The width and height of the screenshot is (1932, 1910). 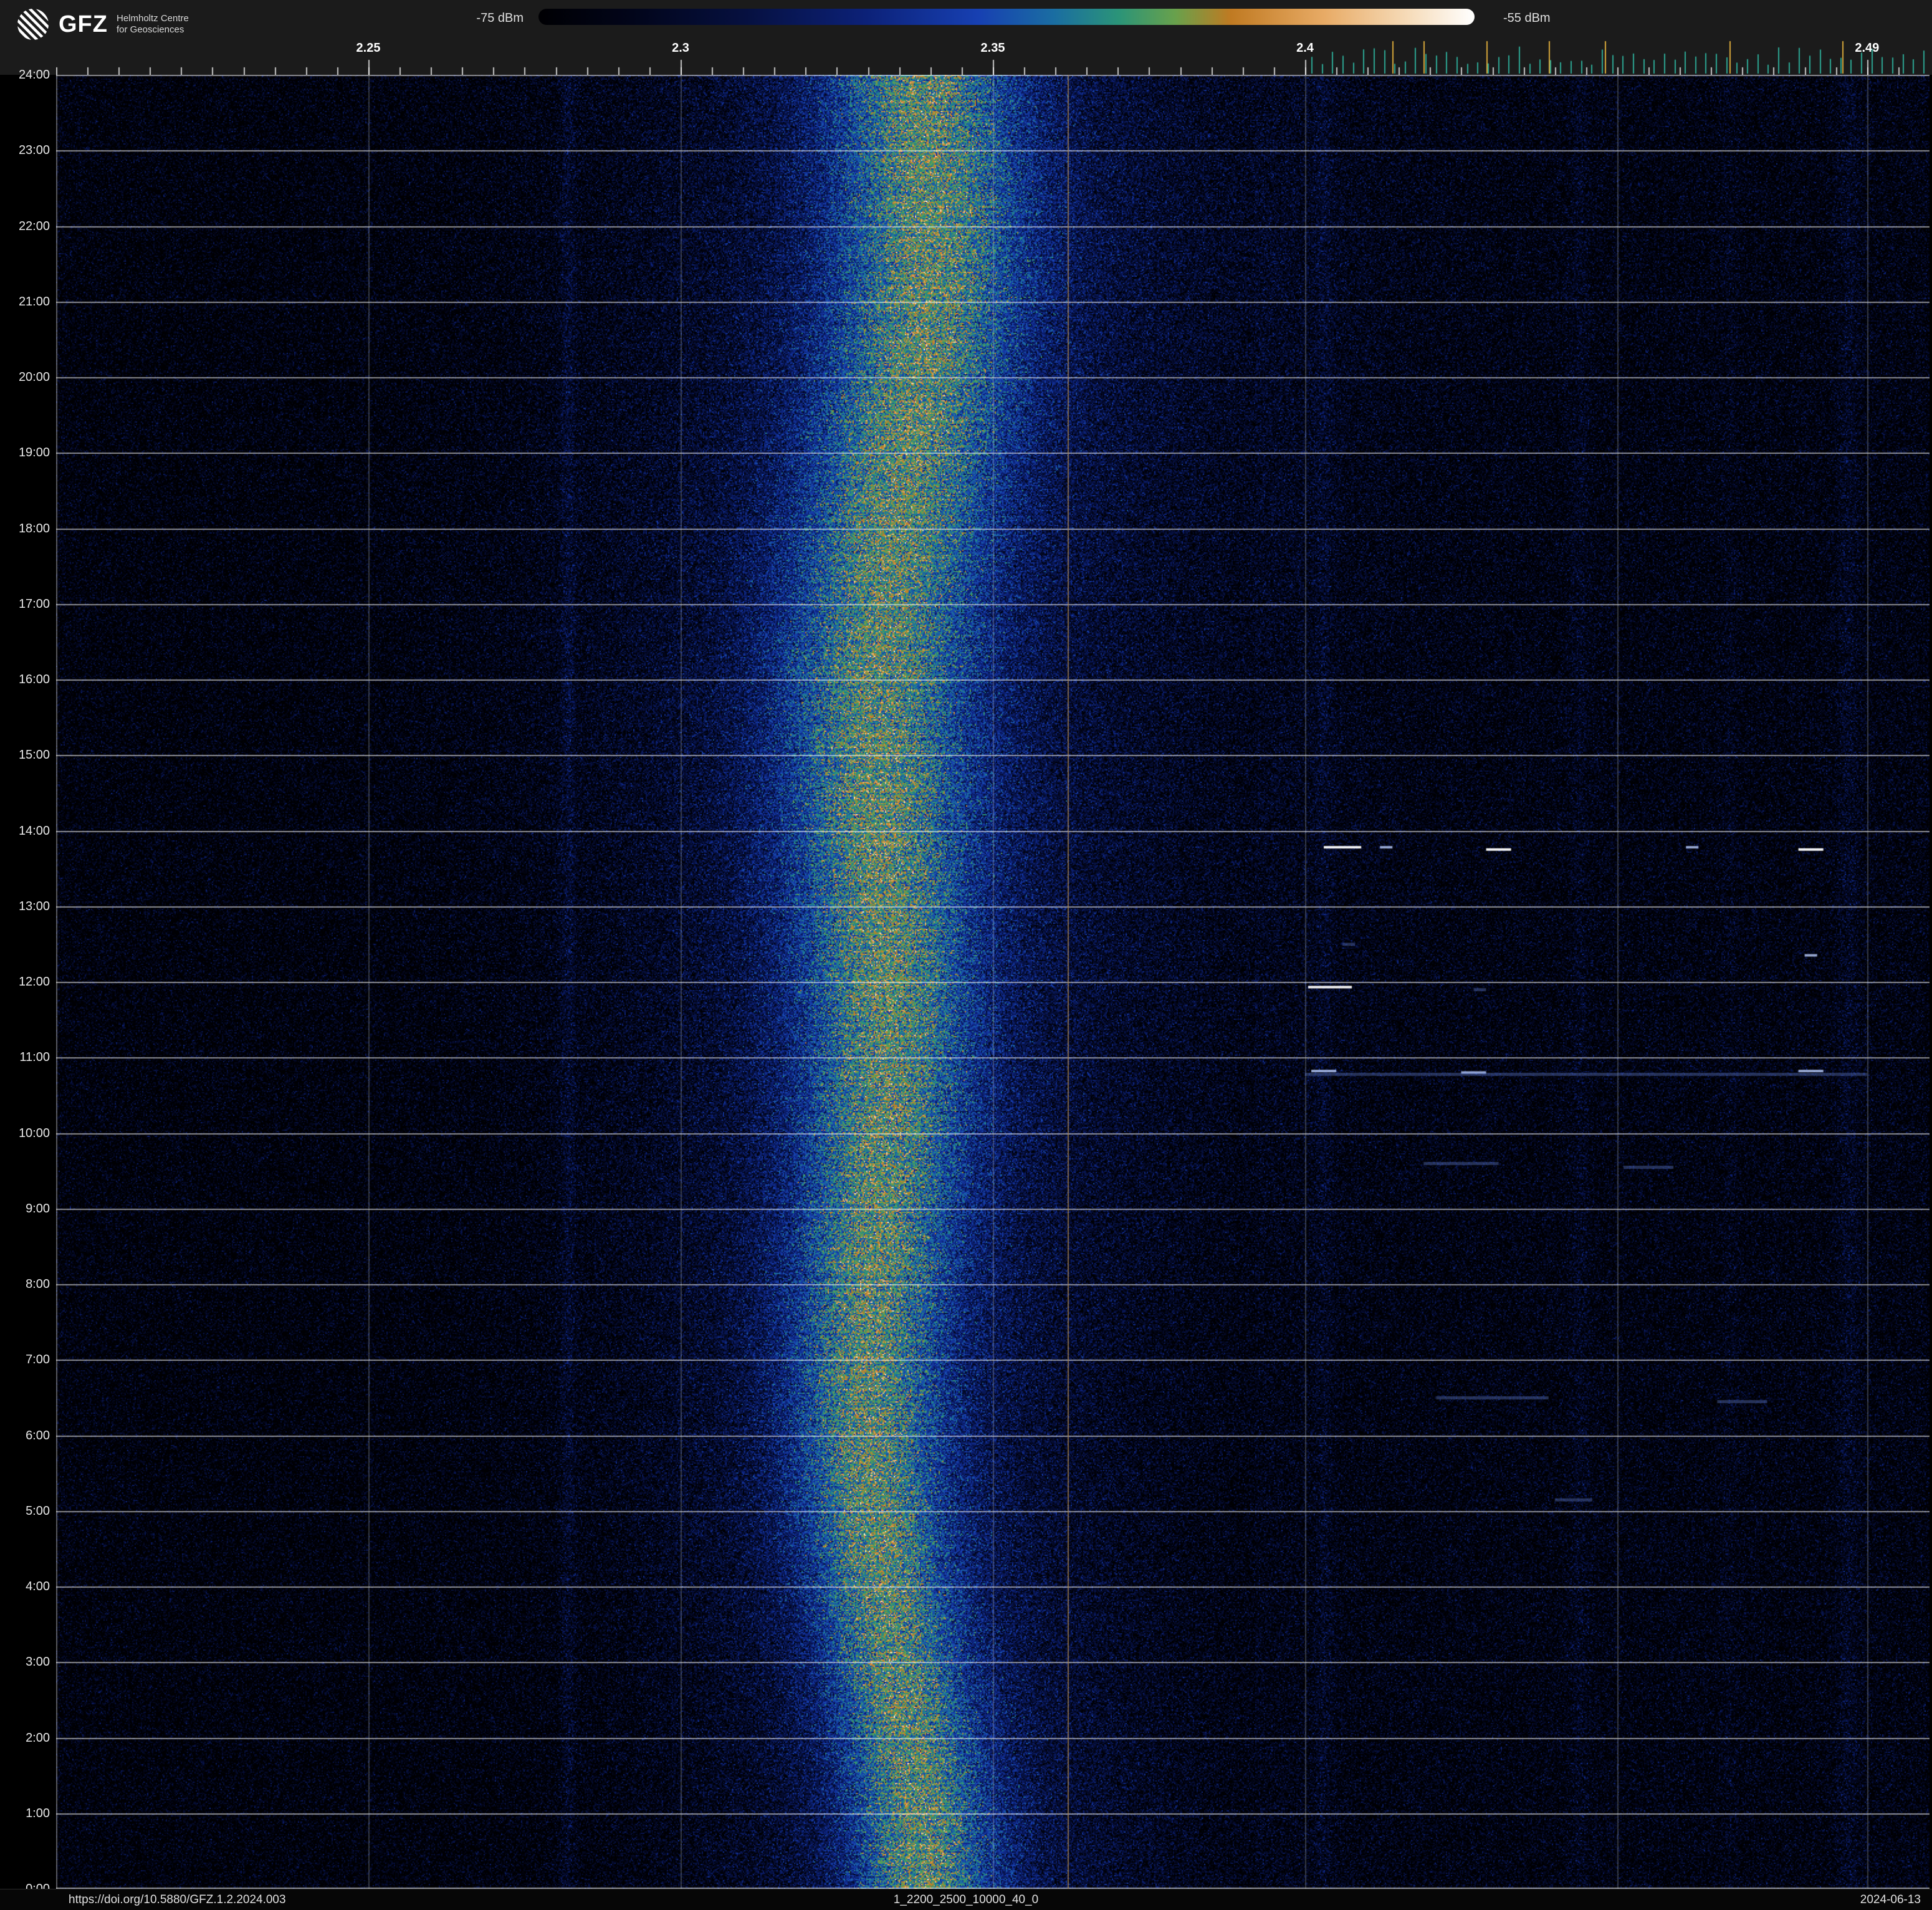 What do you see at coordinates (38, 1737) in the screenshot?
I see `time-tick-label: 2:00` at bounding box center [38, 1737].